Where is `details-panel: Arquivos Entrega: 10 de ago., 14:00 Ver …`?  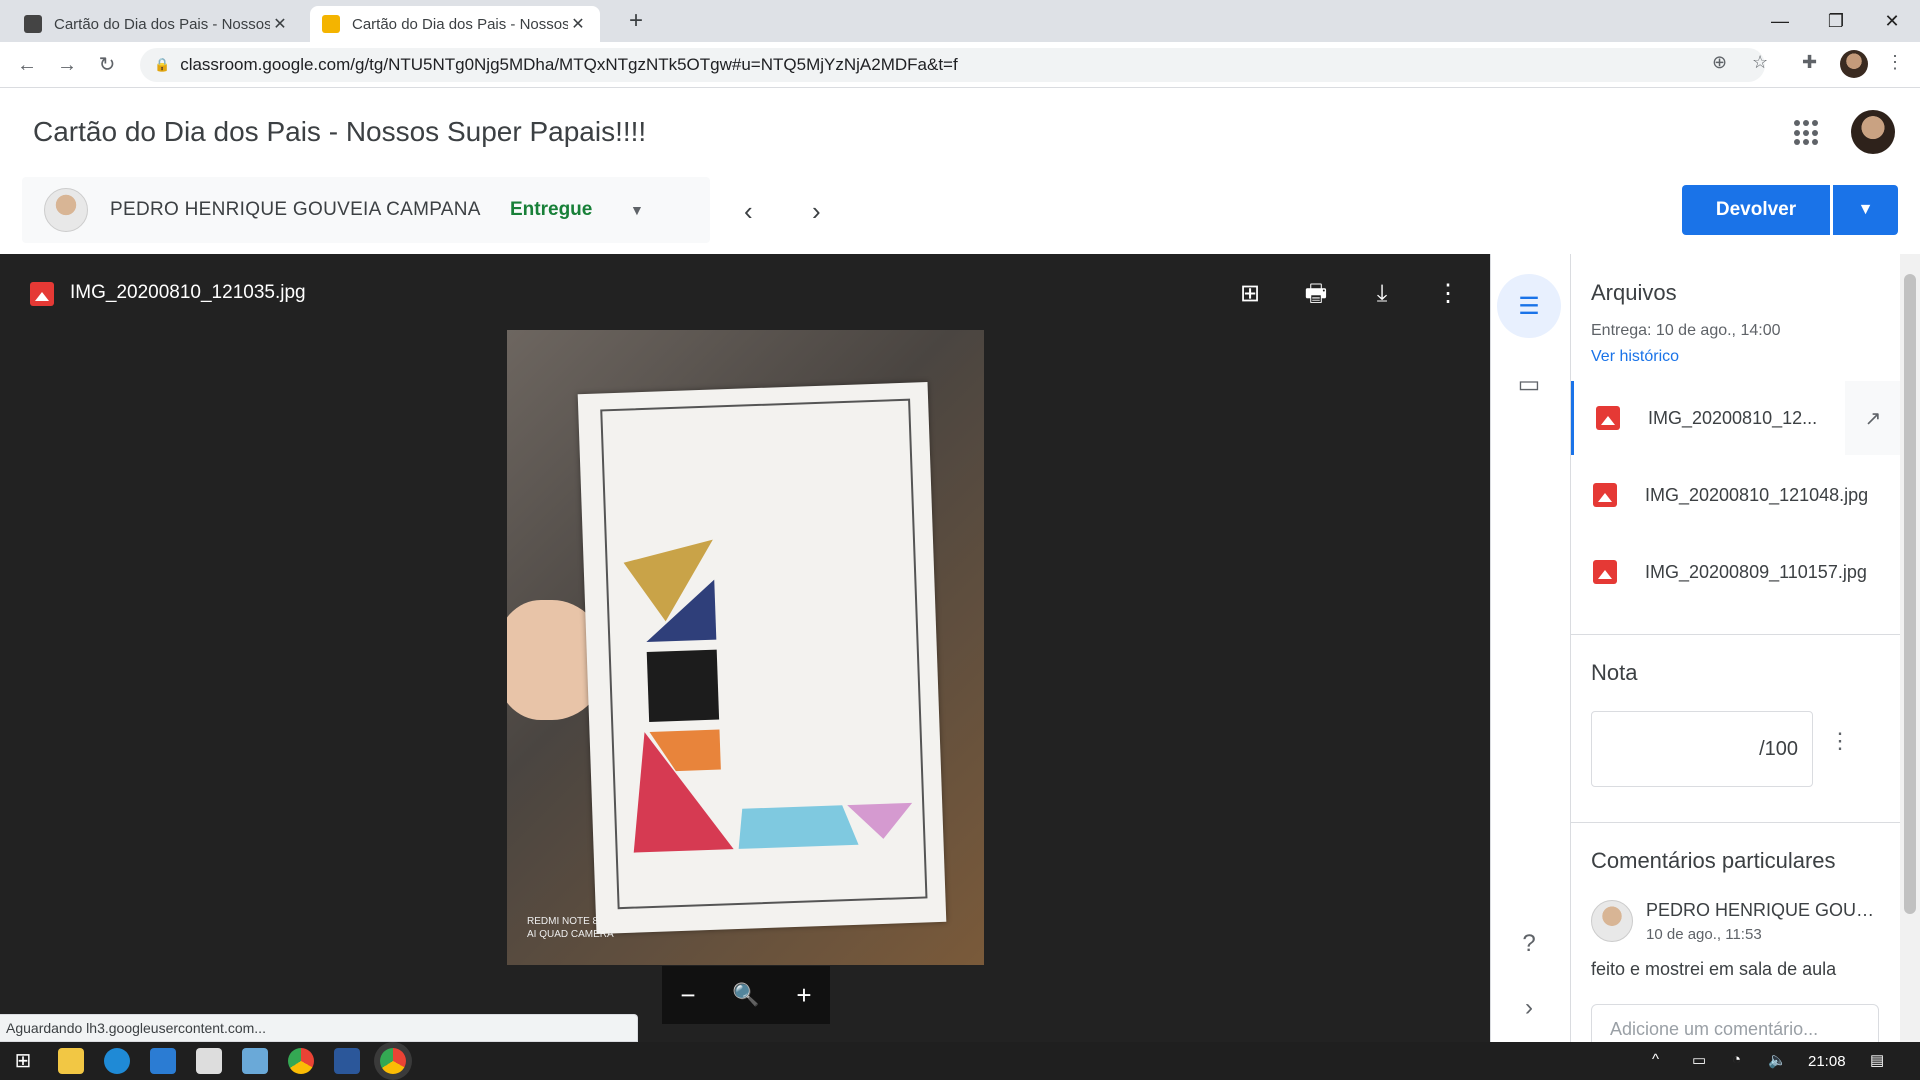 details-panel: Arquivos Entrega: 10 de ago., 14:00 Ver … is located at coordinates (1735, 648).